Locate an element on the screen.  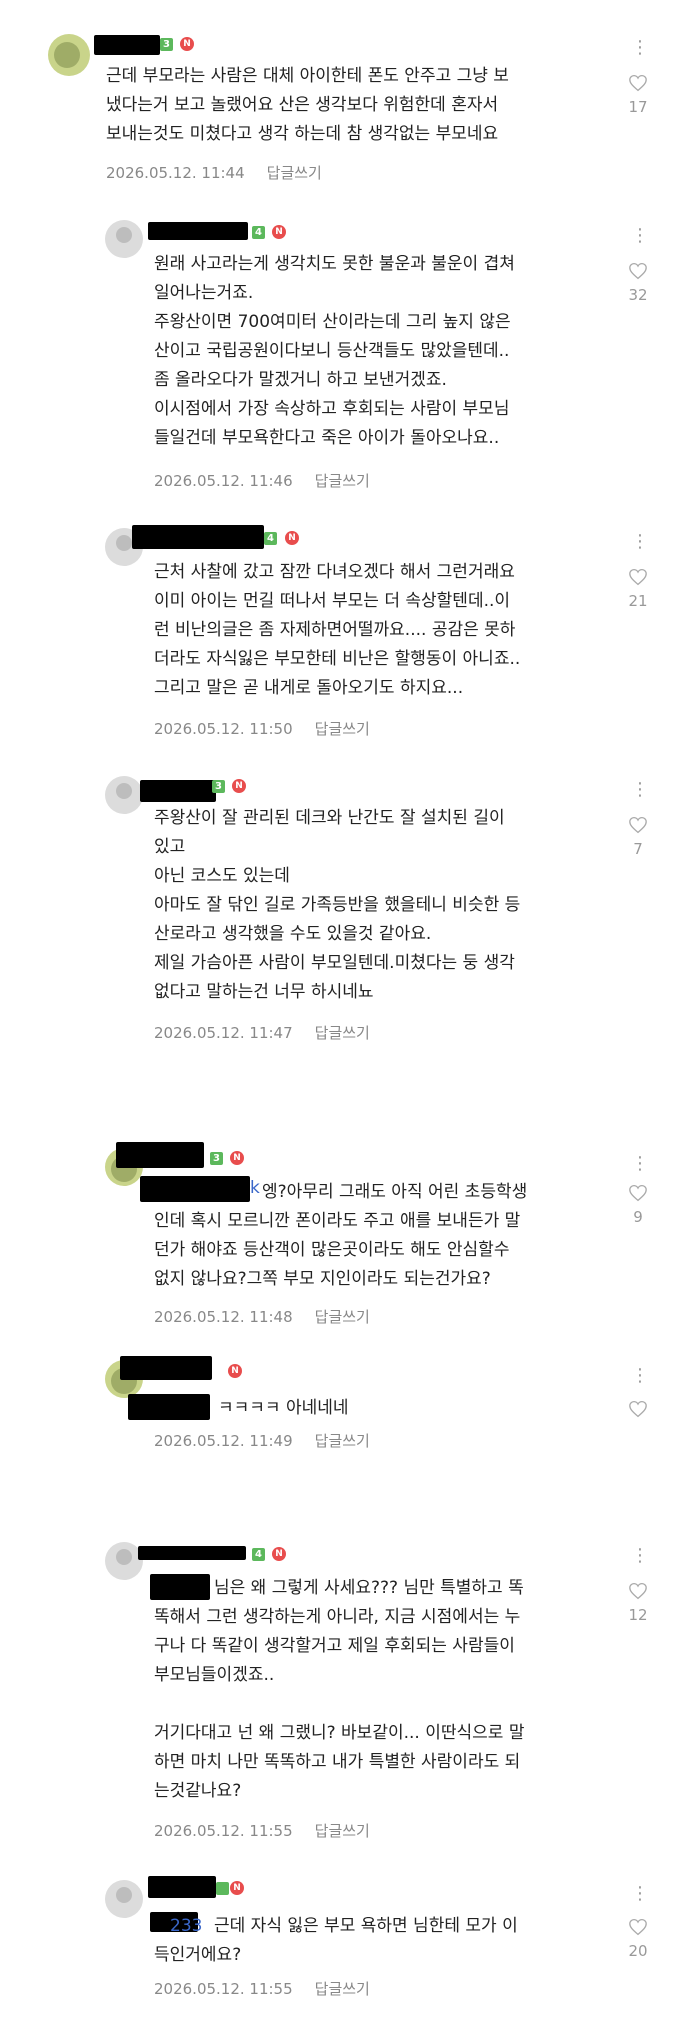
comment-meta: 2026.05.12. 11:46 답글쓰기 is located at coordinates (262, 480).